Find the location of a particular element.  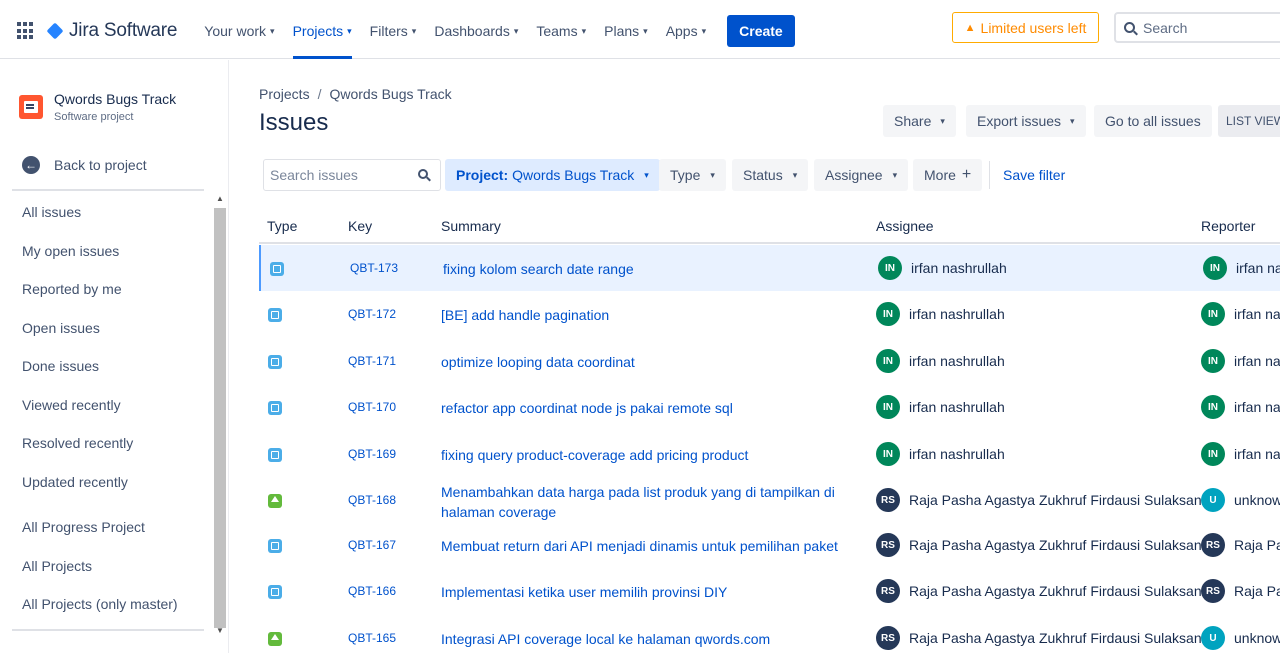

issue-key-link: QBT-173 is located at coordinates (374, 268).